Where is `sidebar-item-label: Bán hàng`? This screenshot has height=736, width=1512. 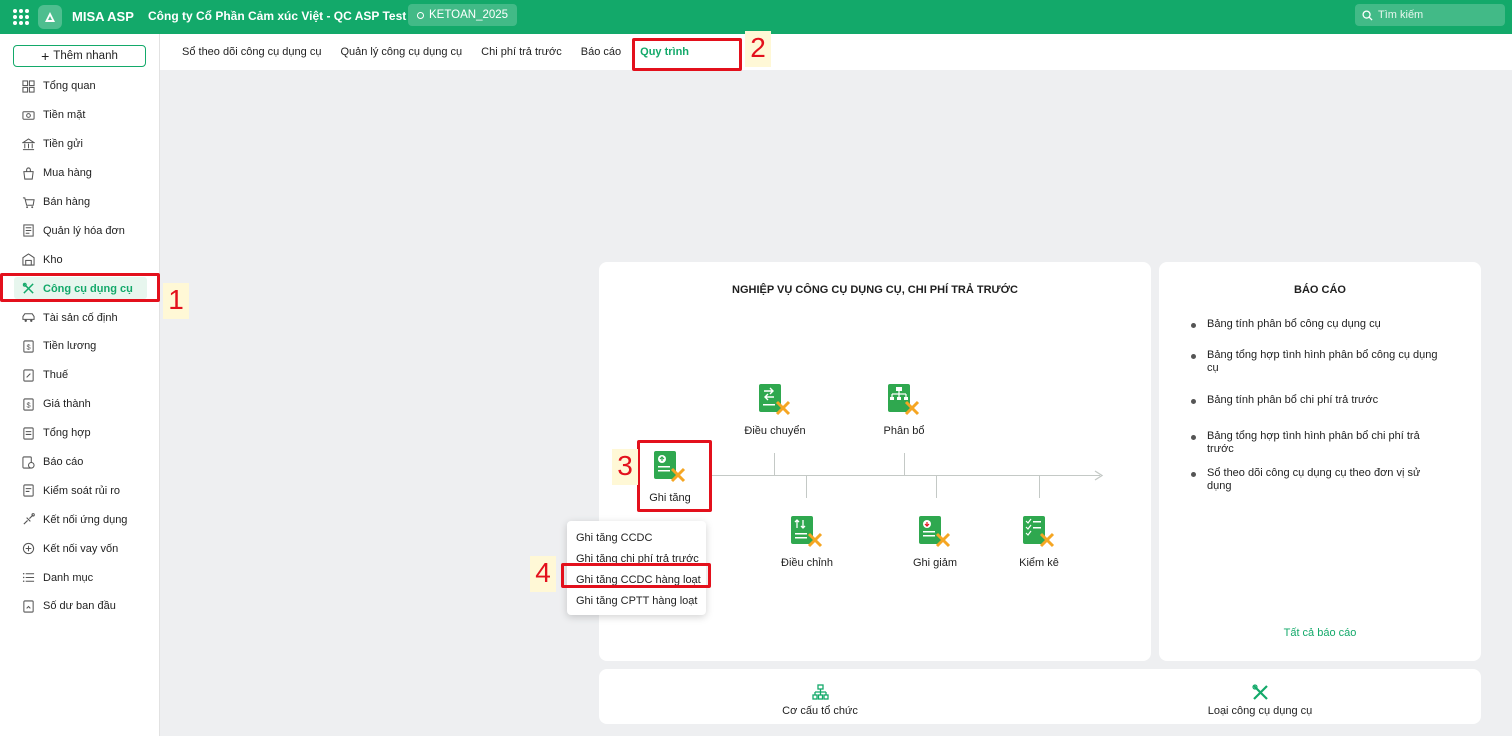 sidebar-item-label: Bán hàng is located at coordinates (67, 202).